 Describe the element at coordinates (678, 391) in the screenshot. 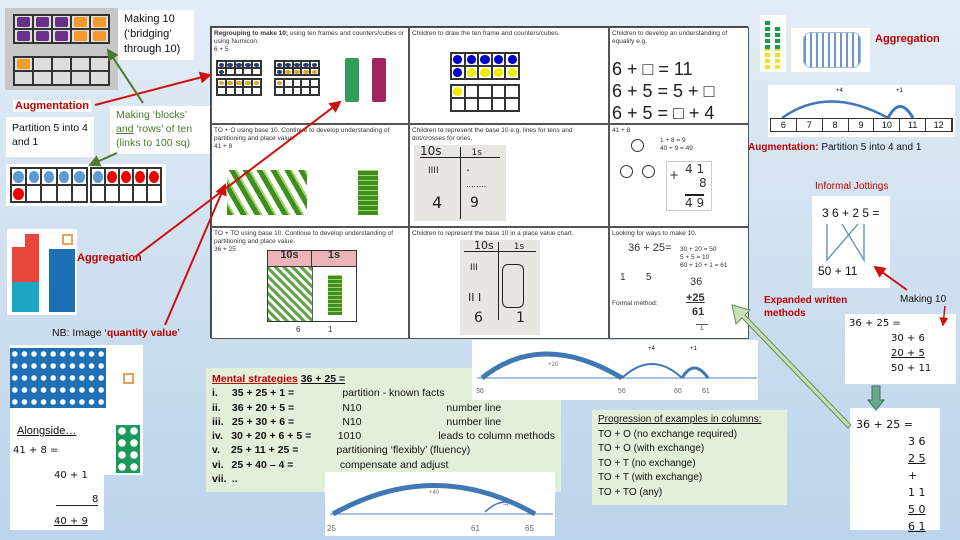

I see `nl-top-label: 60` at that location.